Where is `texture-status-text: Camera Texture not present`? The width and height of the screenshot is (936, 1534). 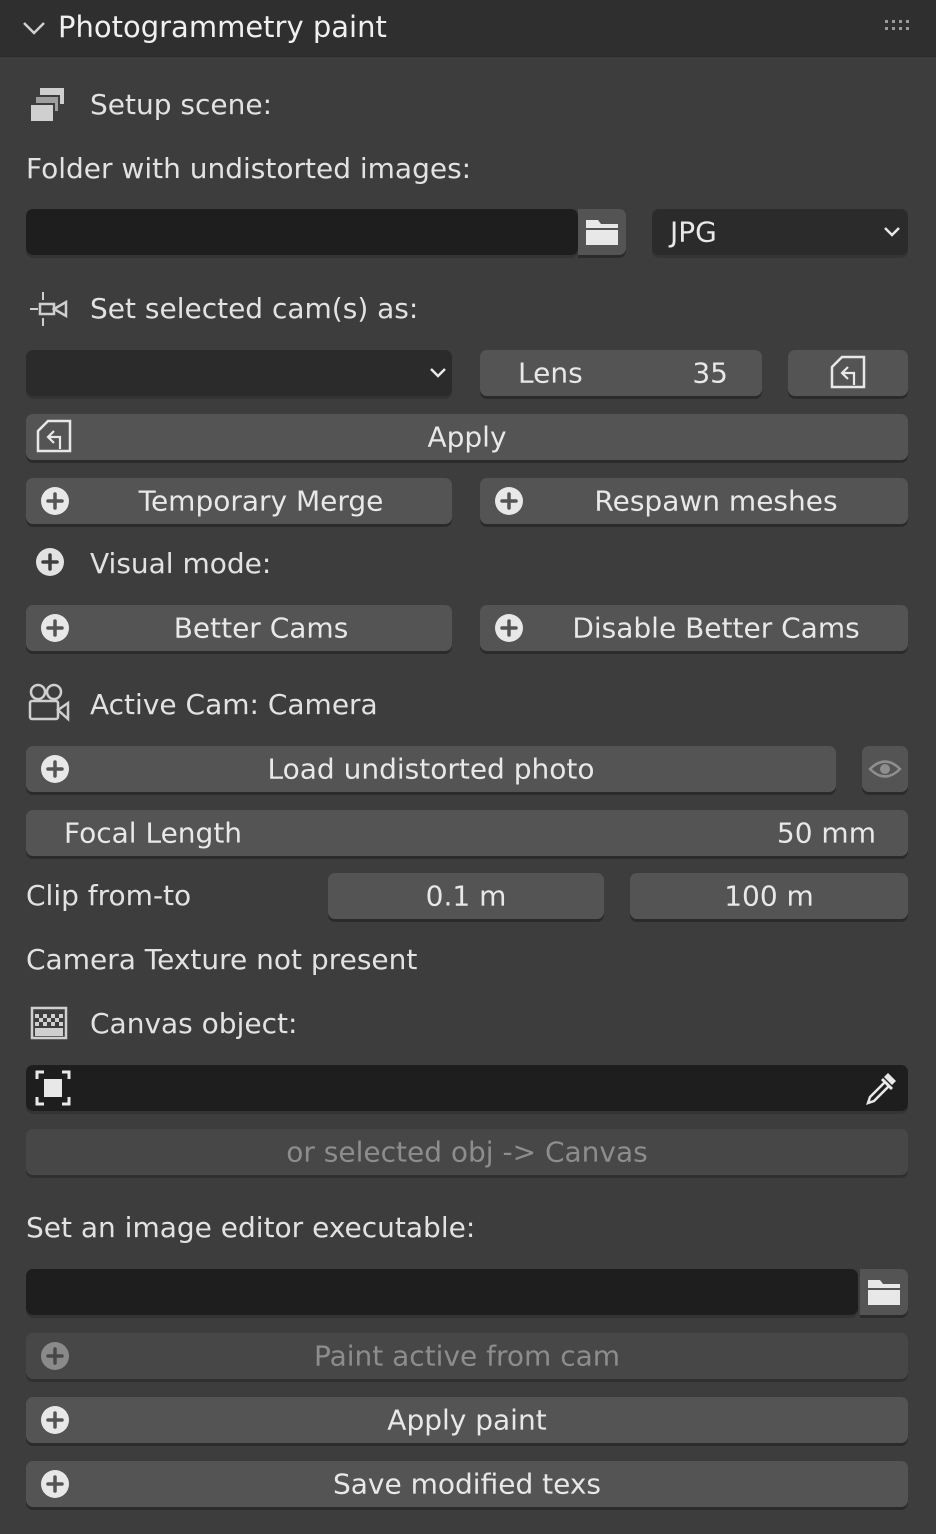
texture-status-text: Camera Texture not present is located at coordinates (222, 959).